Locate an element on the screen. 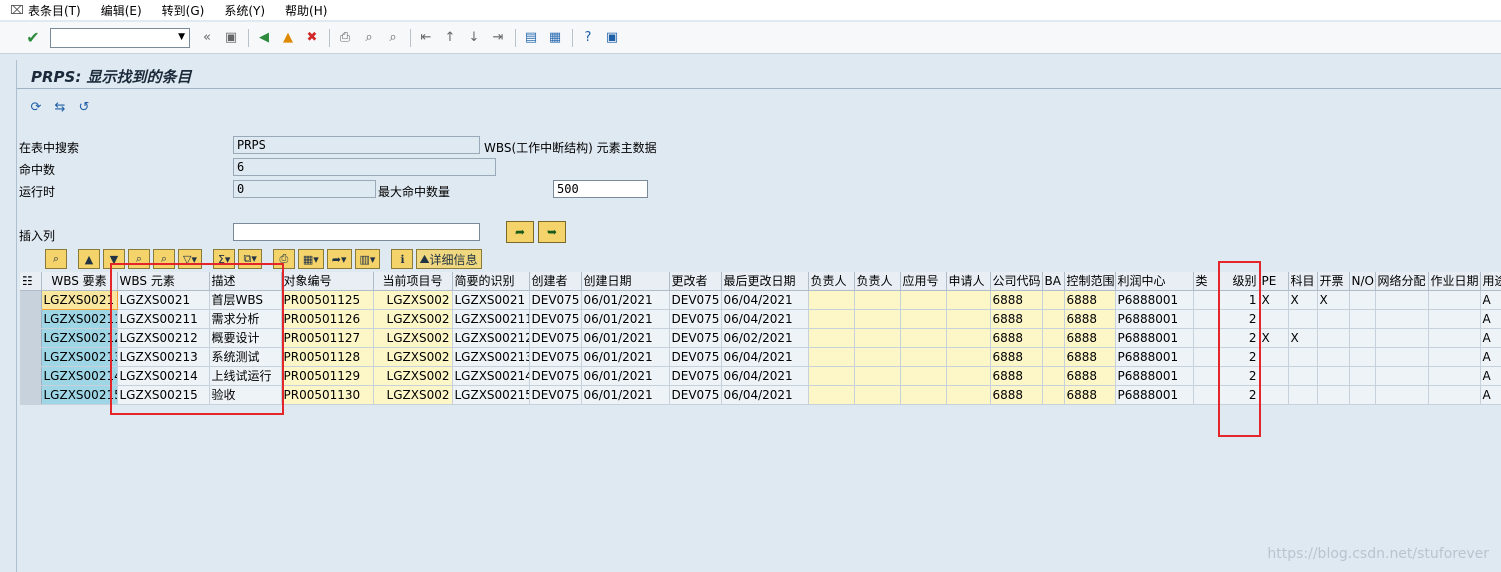  insert-column-button: ➦ is located at coordinates (520, 232).